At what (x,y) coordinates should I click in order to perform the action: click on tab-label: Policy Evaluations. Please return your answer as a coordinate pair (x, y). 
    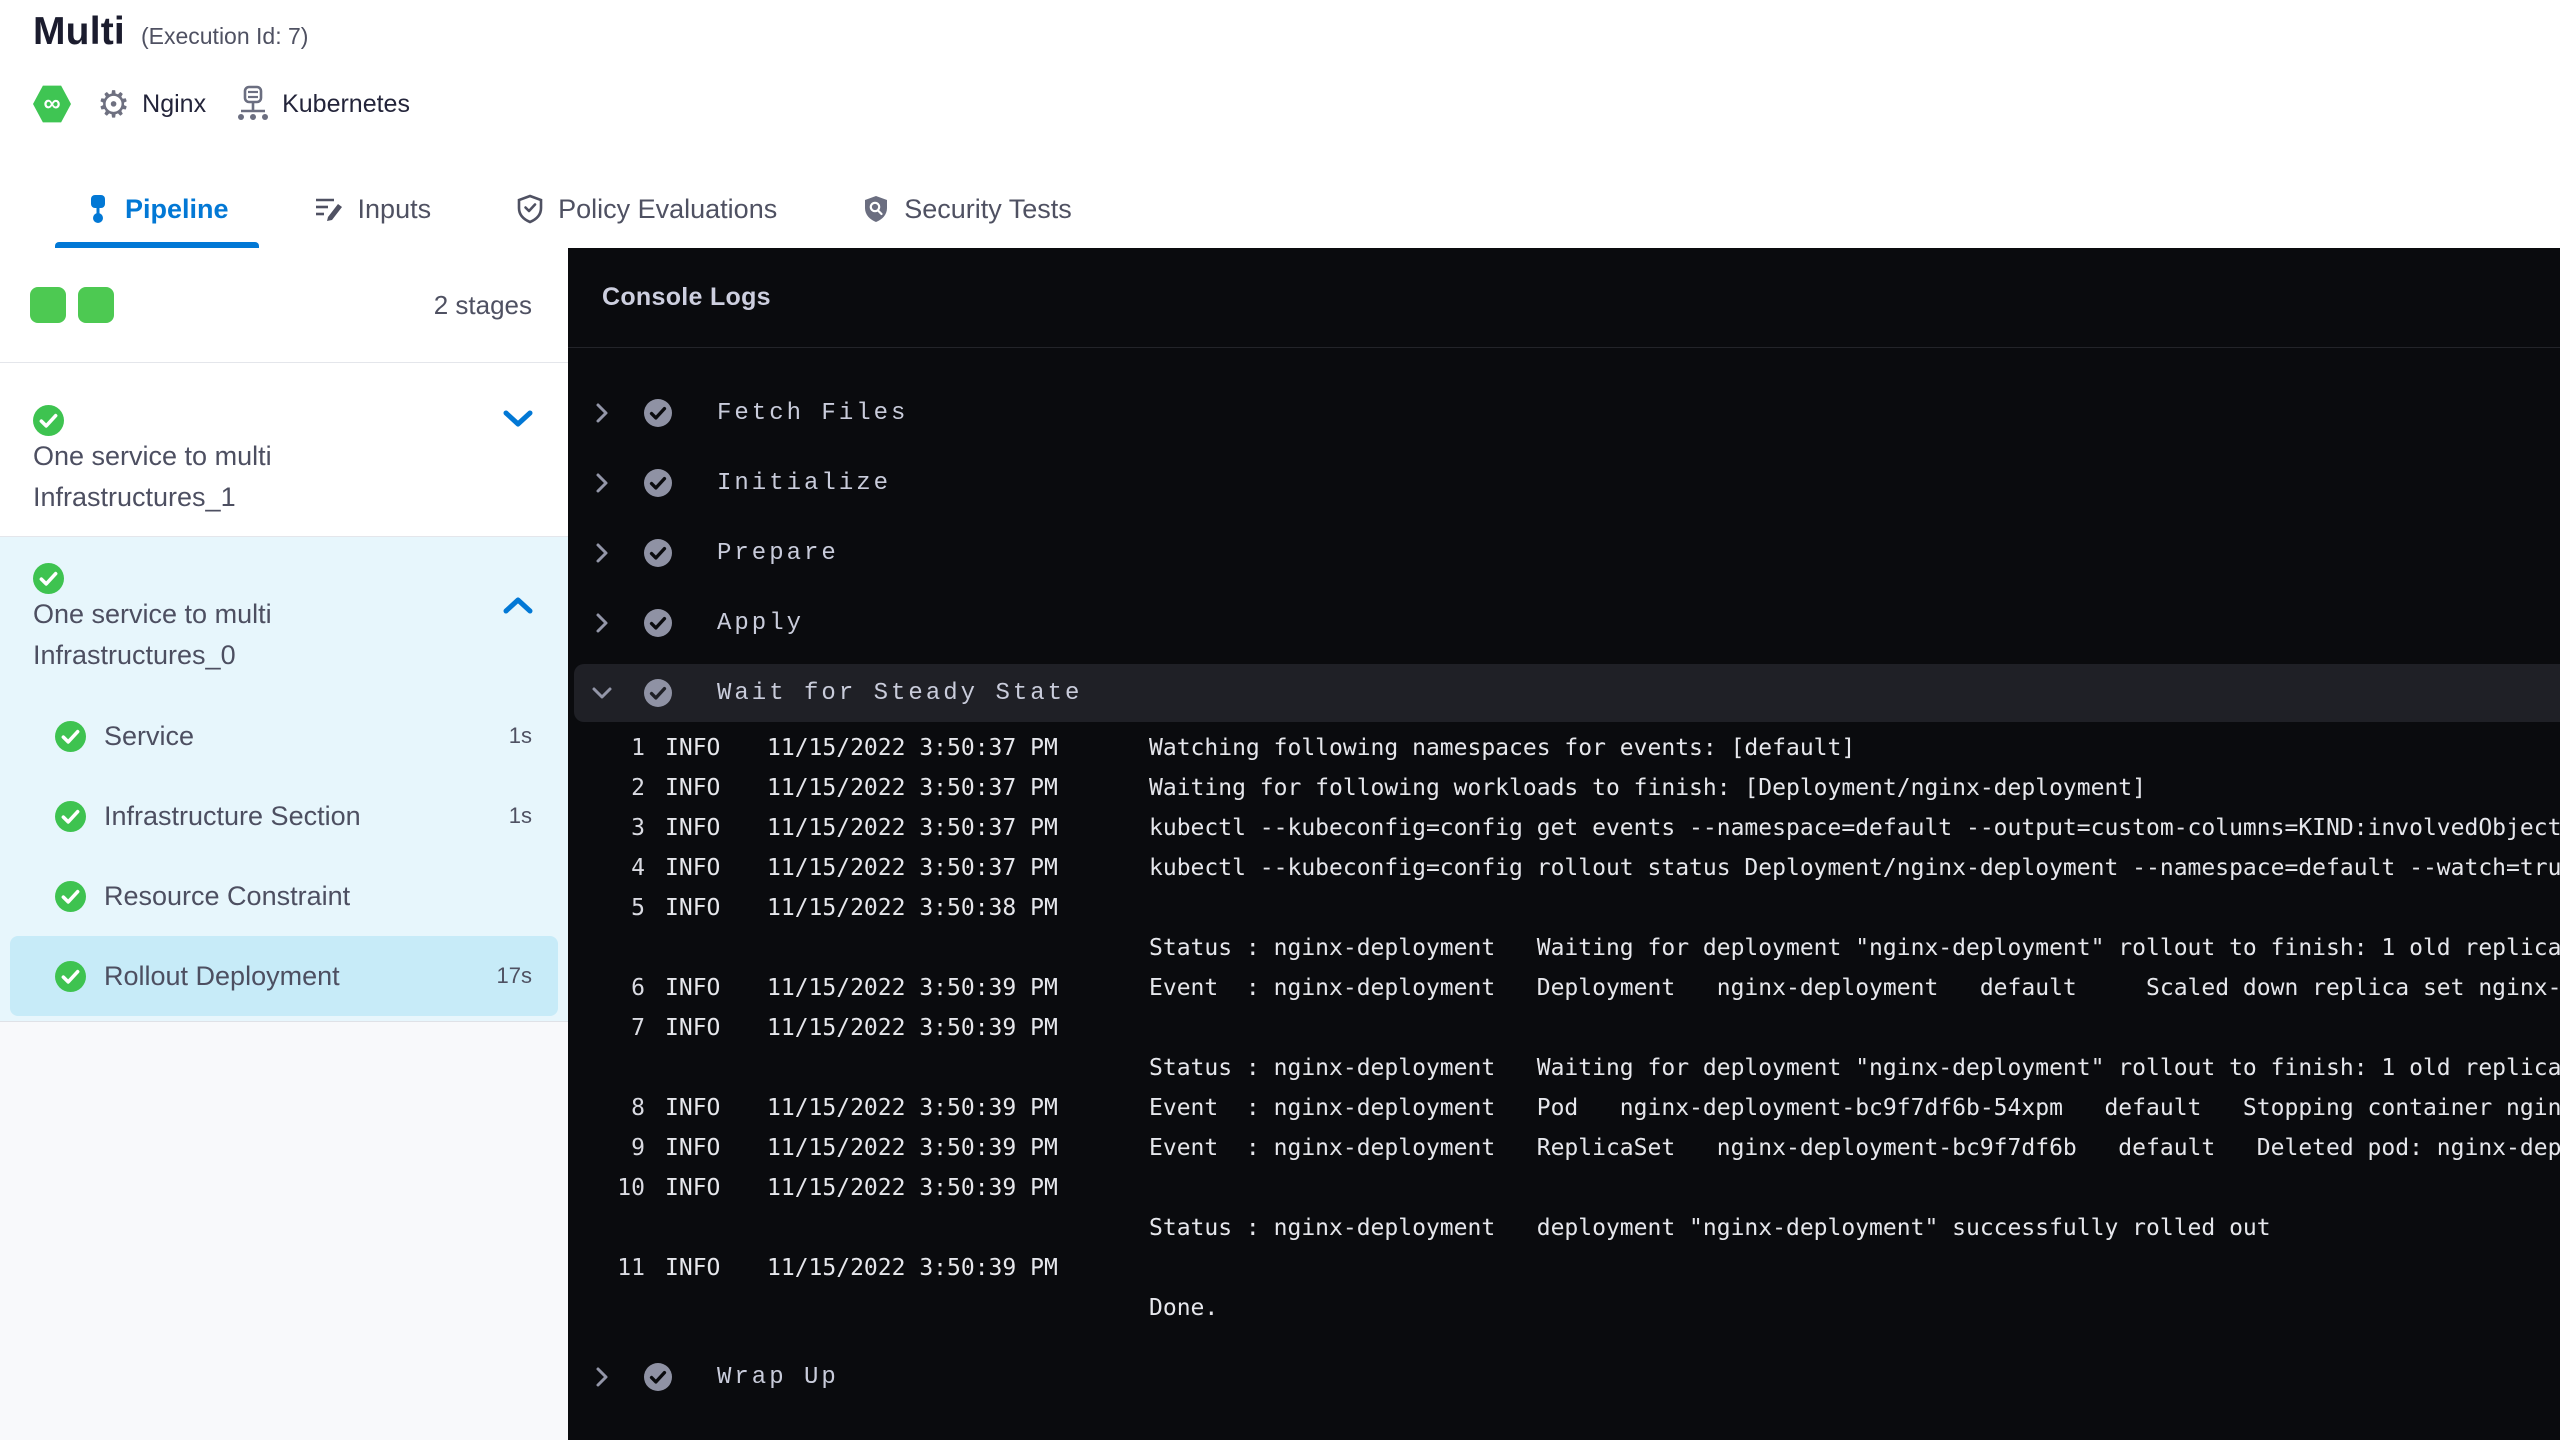
    Looking at the image, I should click on (668, 208).